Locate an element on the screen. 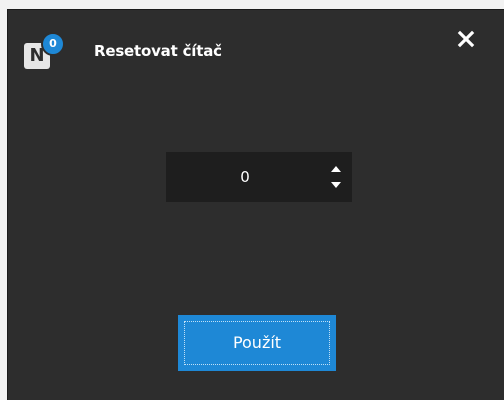 This screenshot has height=400, width=504. apply-button-label: Použít is located at coordinates (257, 343).